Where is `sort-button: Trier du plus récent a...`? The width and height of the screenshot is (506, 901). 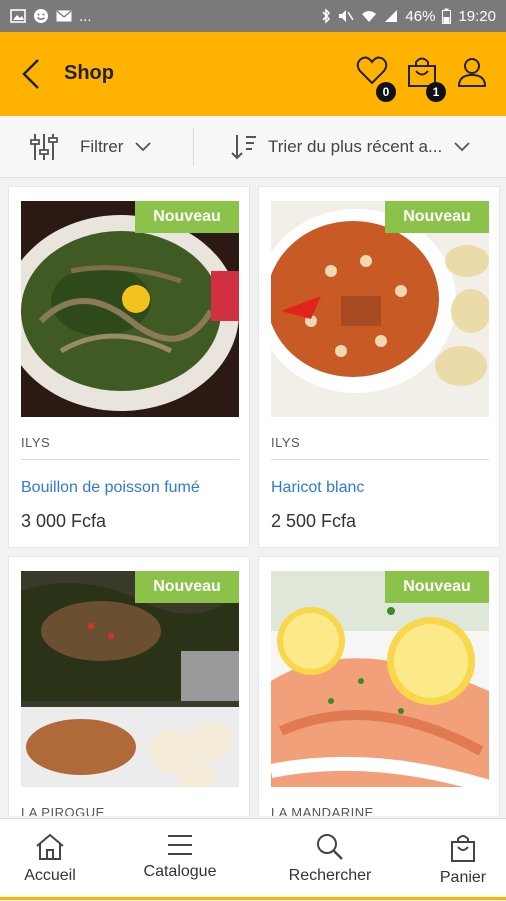 sort-button: Trier du plus récent a... is located at coordinates (350, 147).